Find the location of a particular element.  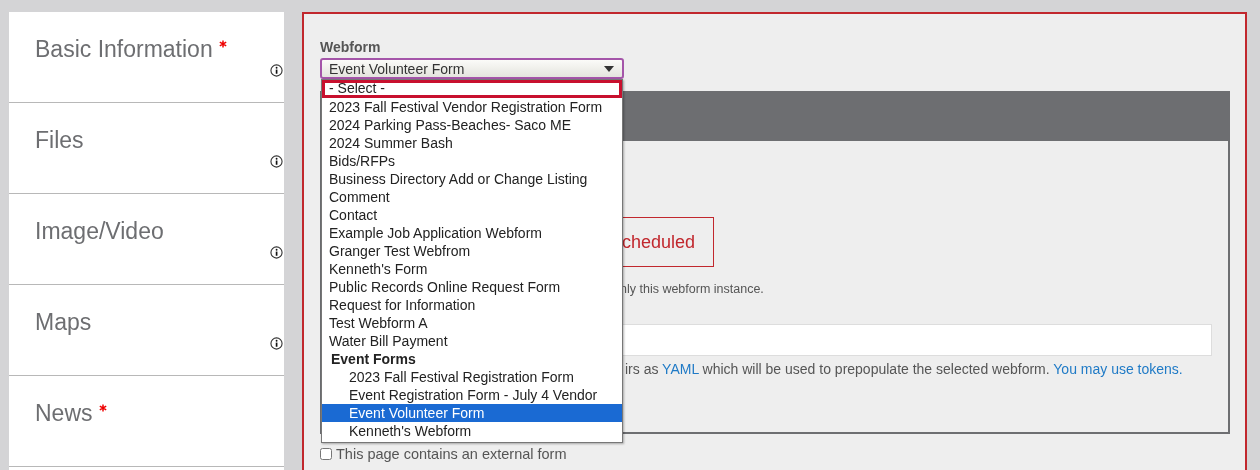

sidebar-item: Image/Video is located at coordinates (146, 239).